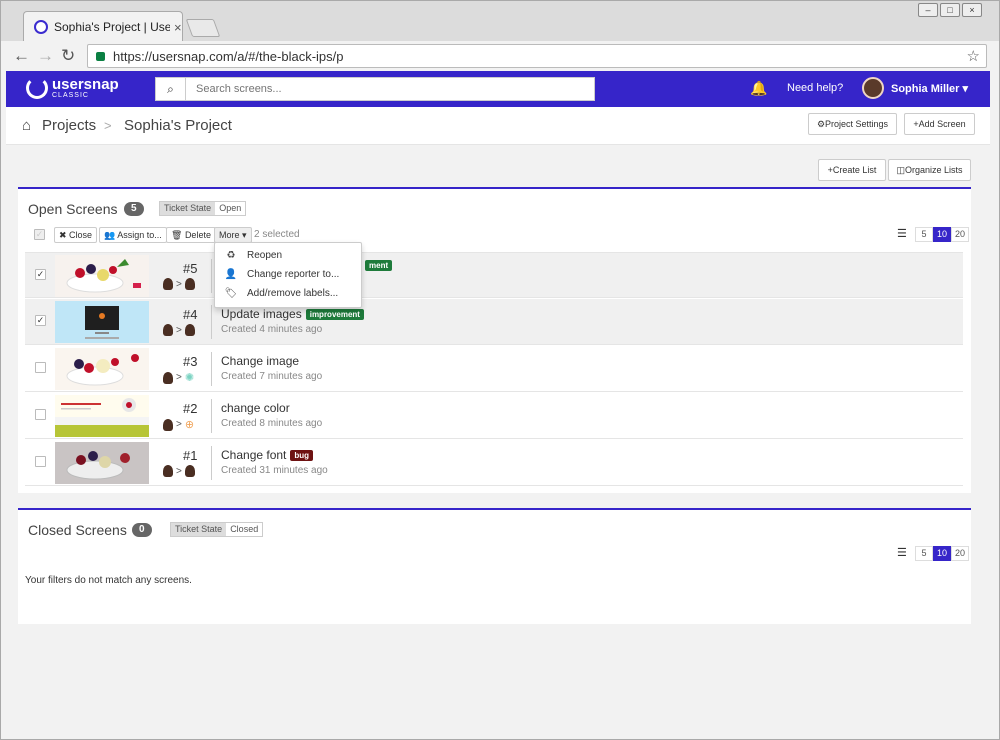  Describe the element at coordinates (177, 377) in the screenshot. I see `reporter-assignee: > ✺` at that location.